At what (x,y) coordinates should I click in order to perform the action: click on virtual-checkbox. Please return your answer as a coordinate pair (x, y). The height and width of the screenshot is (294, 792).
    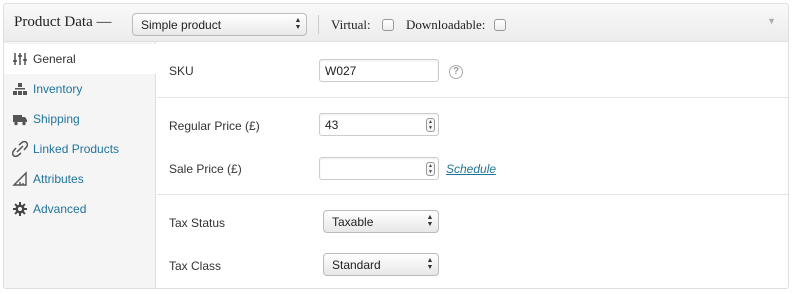
    Looking at the image, I should click on (388, 25).